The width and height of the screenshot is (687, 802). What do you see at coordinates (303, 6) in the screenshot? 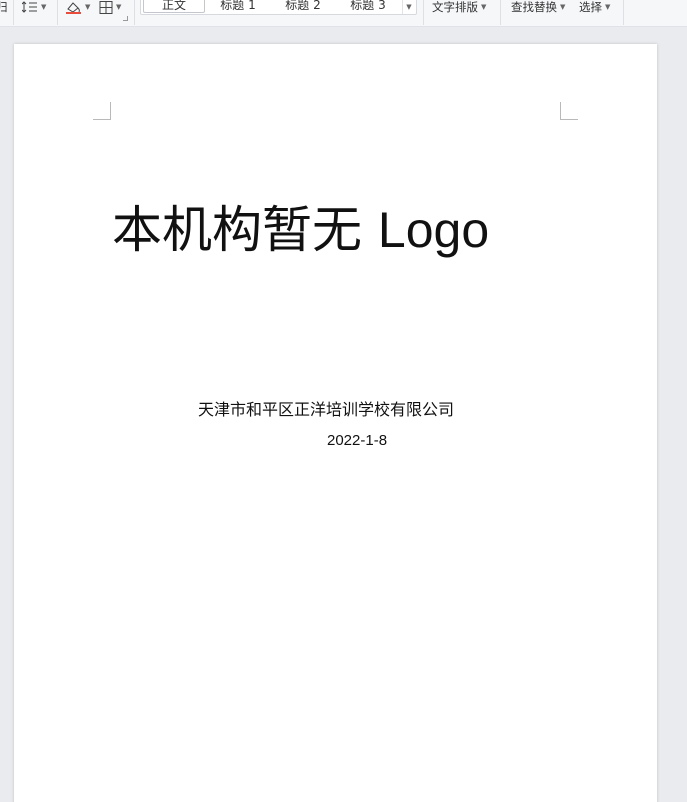
I see `style-heading-2: 标题 2` at bounding box center [303, 6].